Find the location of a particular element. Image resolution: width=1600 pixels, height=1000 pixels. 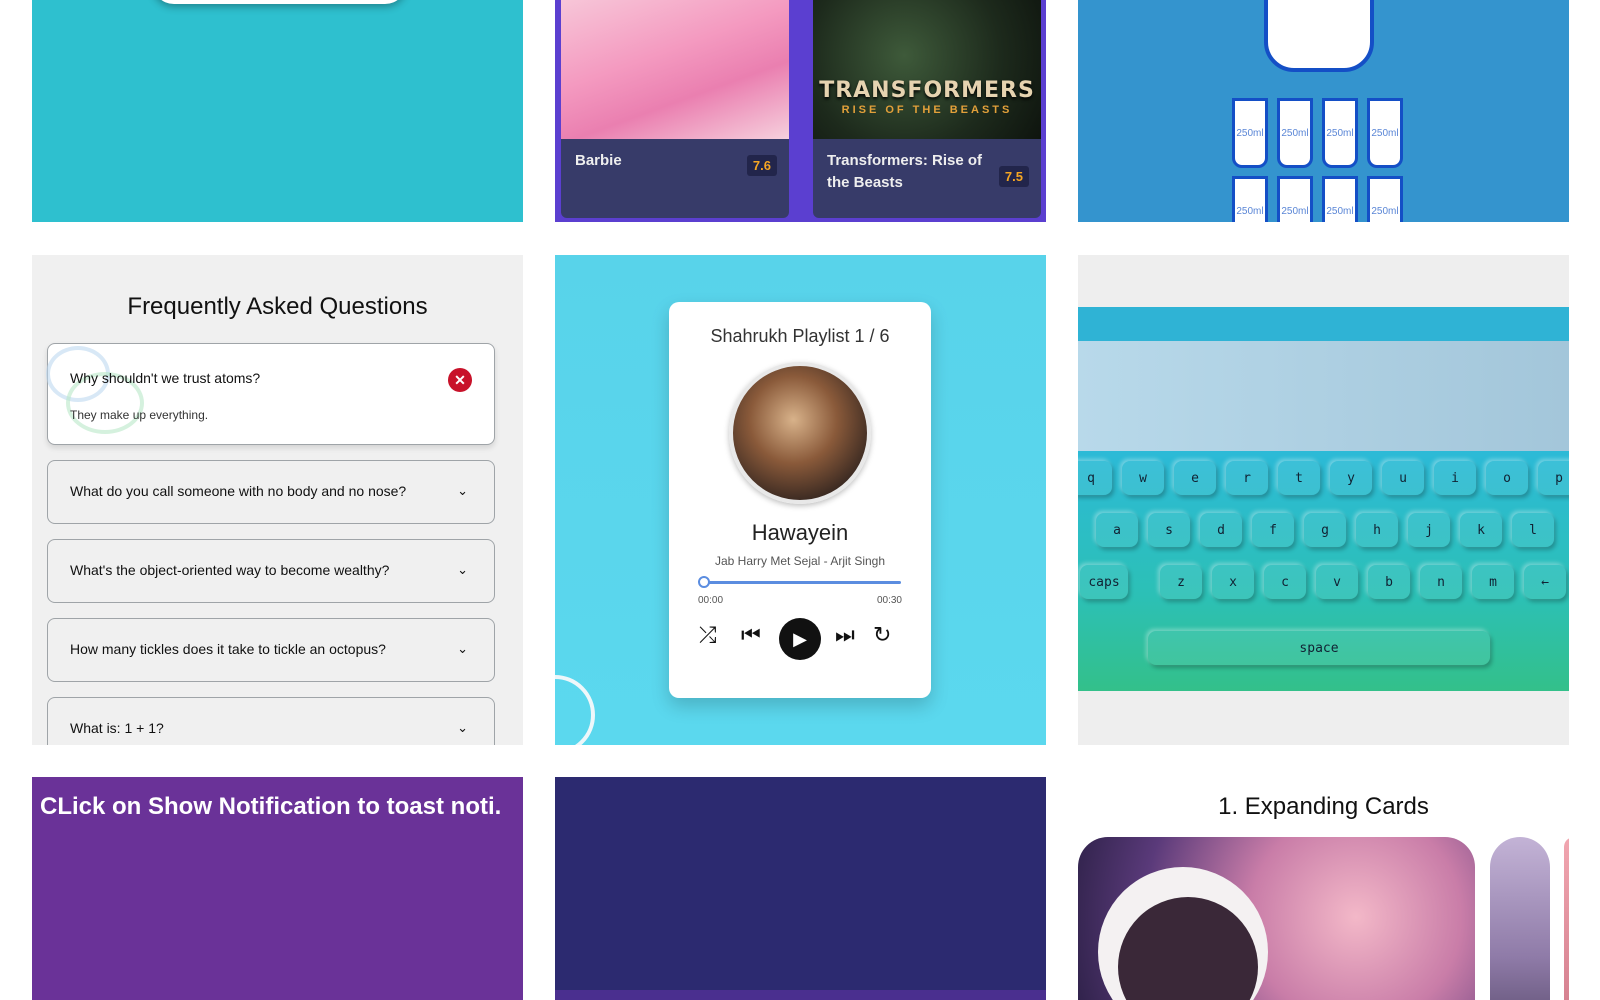

teal-demo-tile is located at coordinates (277, 111).